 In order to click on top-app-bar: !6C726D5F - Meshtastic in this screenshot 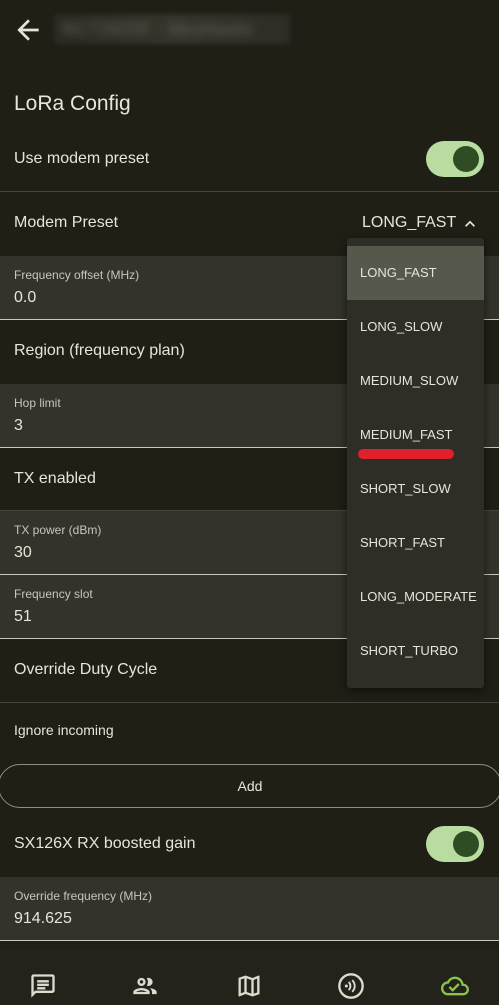, I will do `click(249, 31)`.